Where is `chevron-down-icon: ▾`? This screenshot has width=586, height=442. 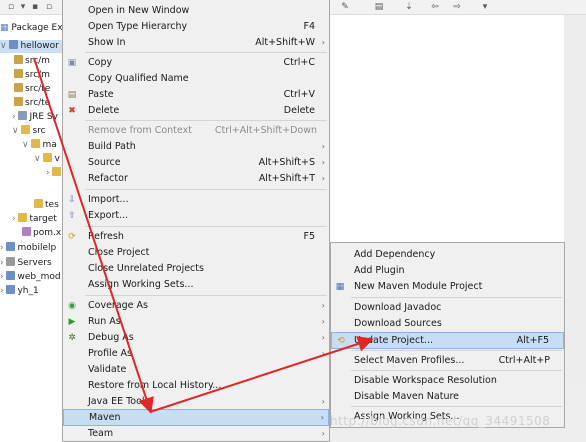 chevron-down-icon: ▾ is located at coordinates (23, 7).